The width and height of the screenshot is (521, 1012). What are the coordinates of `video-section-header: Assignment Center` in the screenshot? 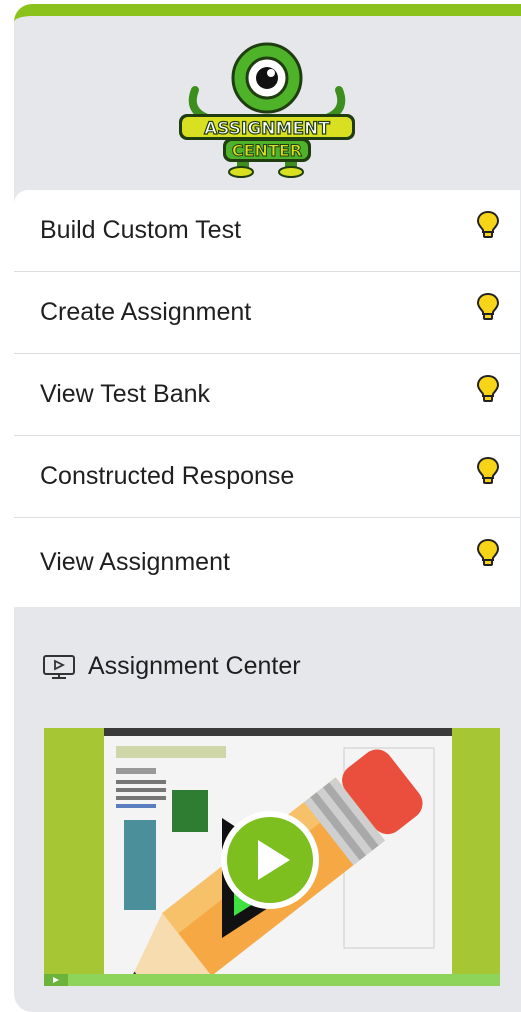 It's located at (171, 666).